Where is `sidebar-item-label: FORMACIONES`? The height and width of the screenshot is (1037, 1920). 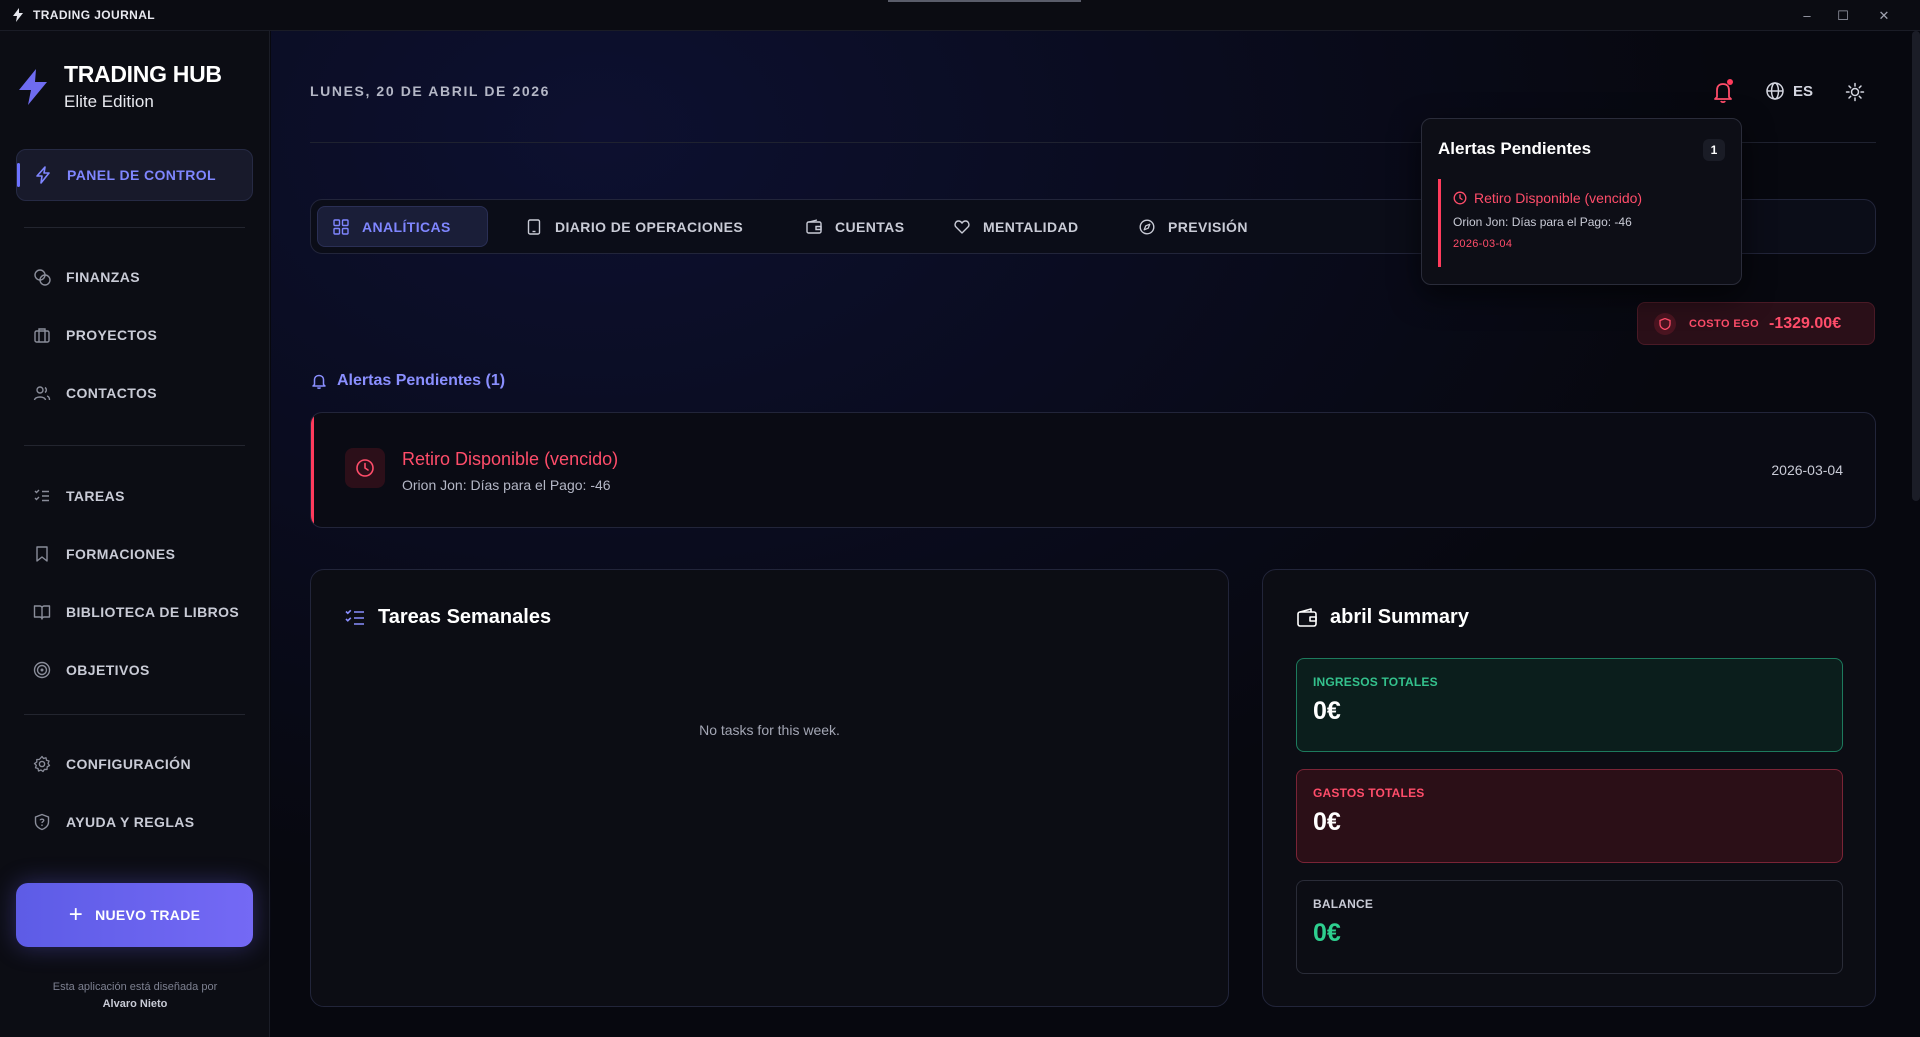 sidebar-item-label: FORMACIONES is located at coordinates (121, 554).